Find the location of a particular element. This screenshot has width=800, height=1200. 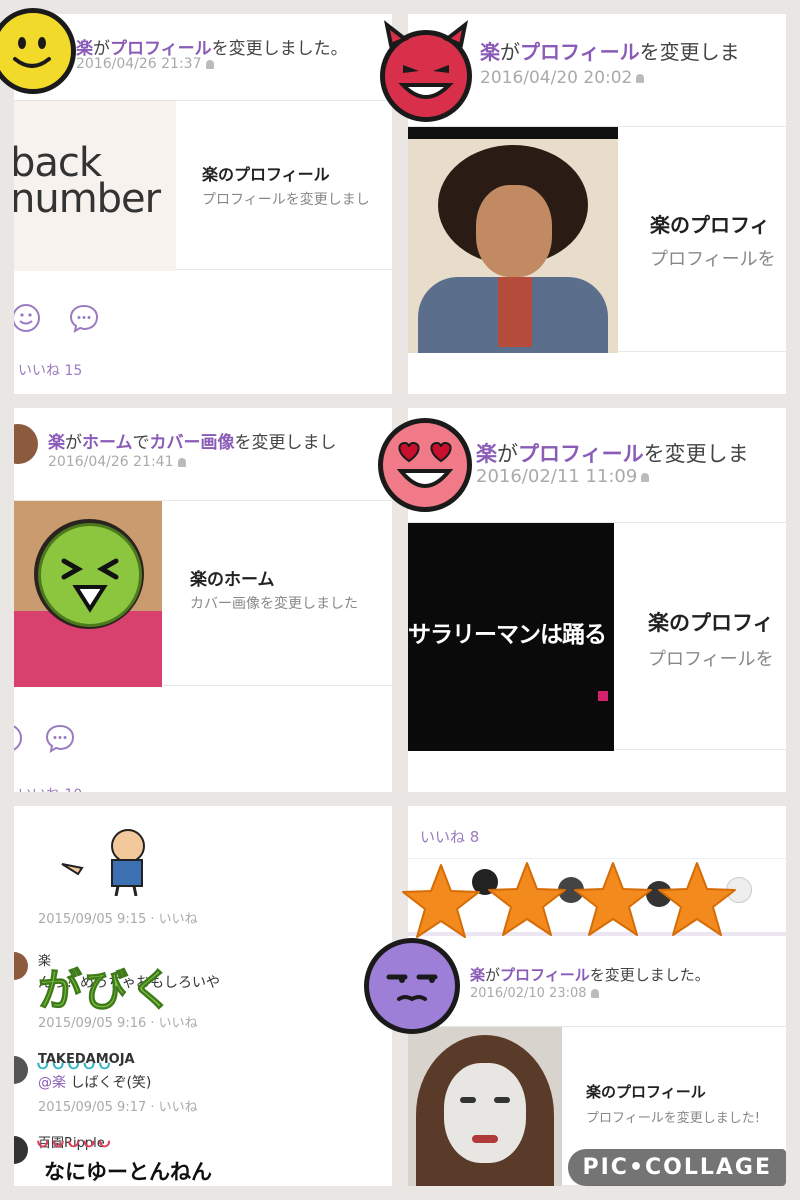

channel-mark is located at coordinates (603, 696).